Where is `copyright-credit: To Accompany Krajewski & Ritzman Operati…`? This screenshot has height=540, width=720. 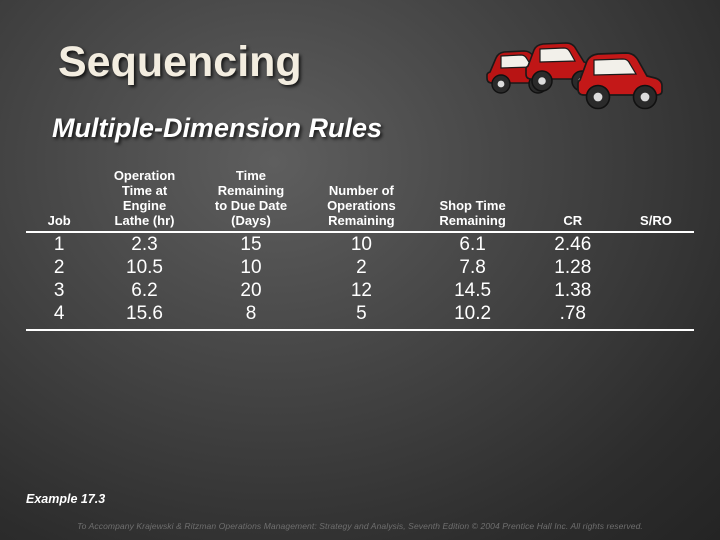 copyright-credit: To Accompany Krajewski & Ritzman Operati… is located at coordinates (360, 526).